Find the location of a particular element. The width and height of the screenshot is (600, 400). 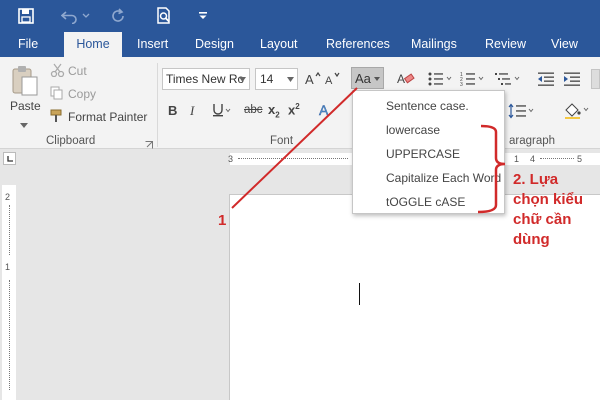

annotation-step-2-line-3: chữ cần is located at coordinates (542, 219).